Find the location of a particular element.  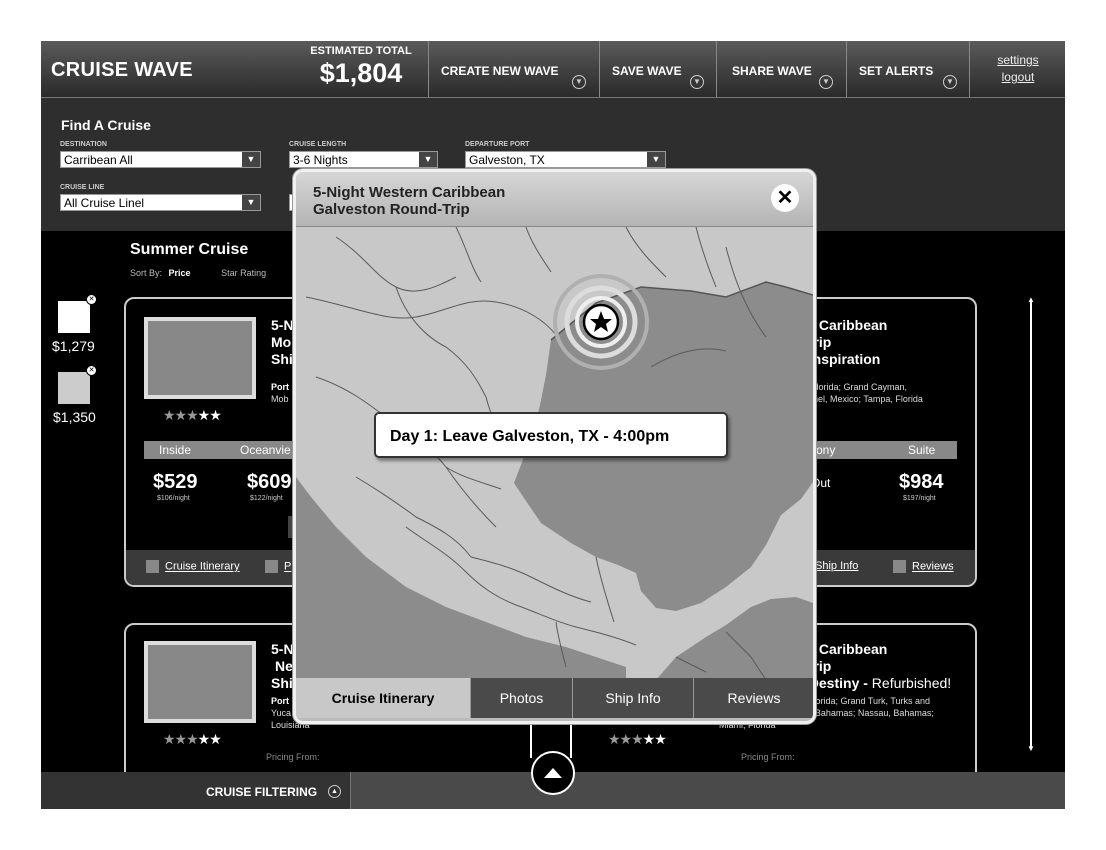

sort-label: Sort By: is located at coordinates (146, 273).